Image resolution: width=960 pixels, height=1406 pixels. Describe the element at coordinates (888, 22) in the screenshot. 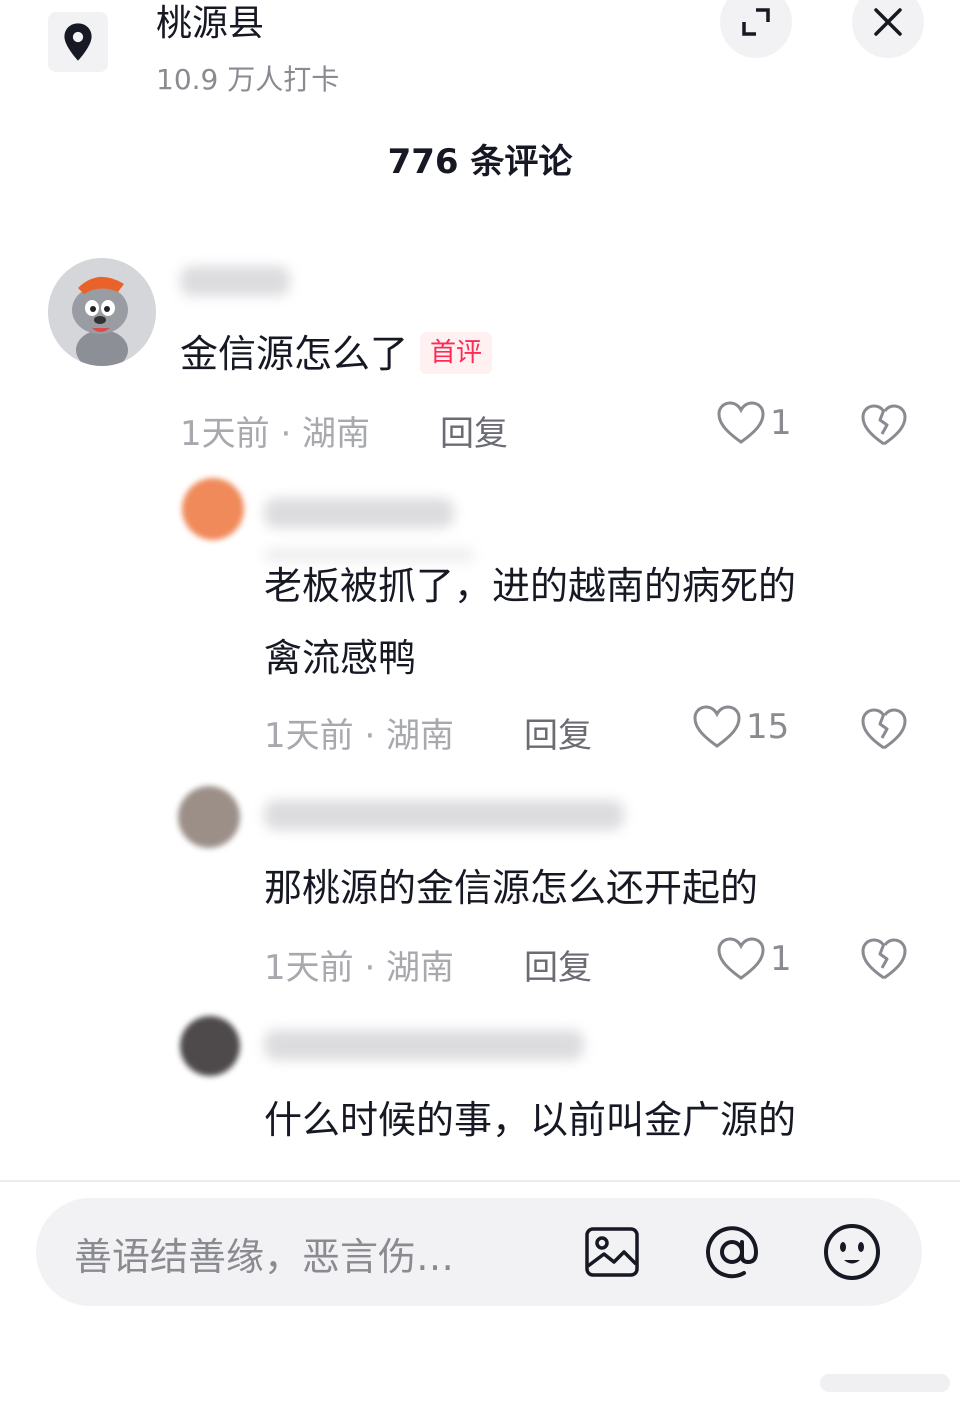

I see `close-icon` at that location.